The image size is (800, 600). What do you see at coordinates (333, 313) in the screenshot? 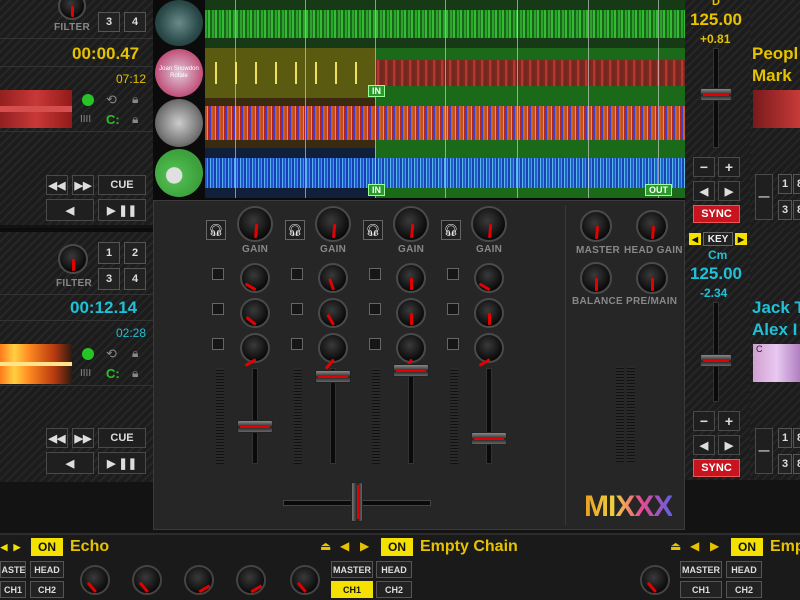
I see `eq-mid-knob-ch2` at bounding box center [333, 313].